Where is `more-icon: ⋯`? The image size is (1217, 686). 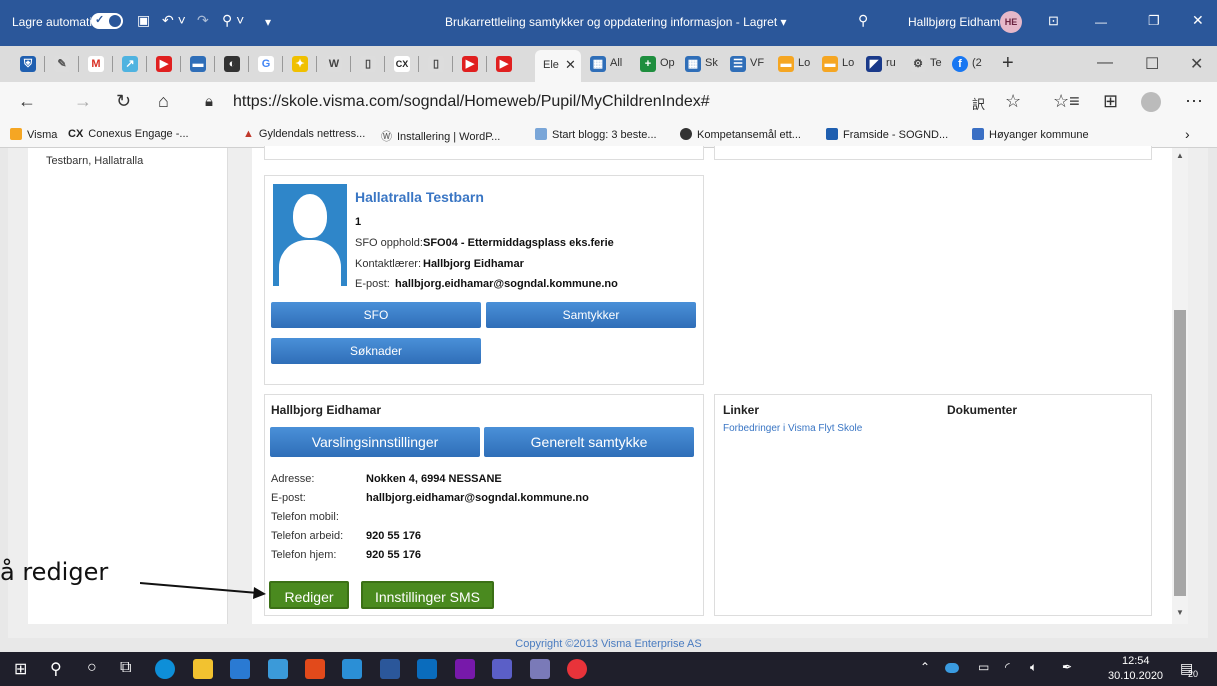 more-icon: ⋯ is located at coordinates (1194, 101).